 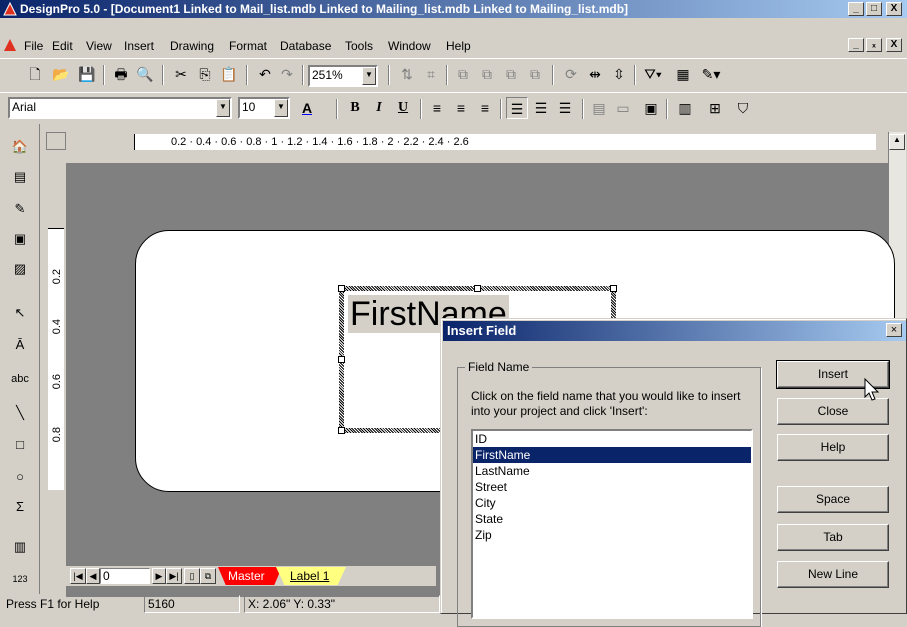 I want to click on dialog-close-button: ×, so click(x=894, y=330).